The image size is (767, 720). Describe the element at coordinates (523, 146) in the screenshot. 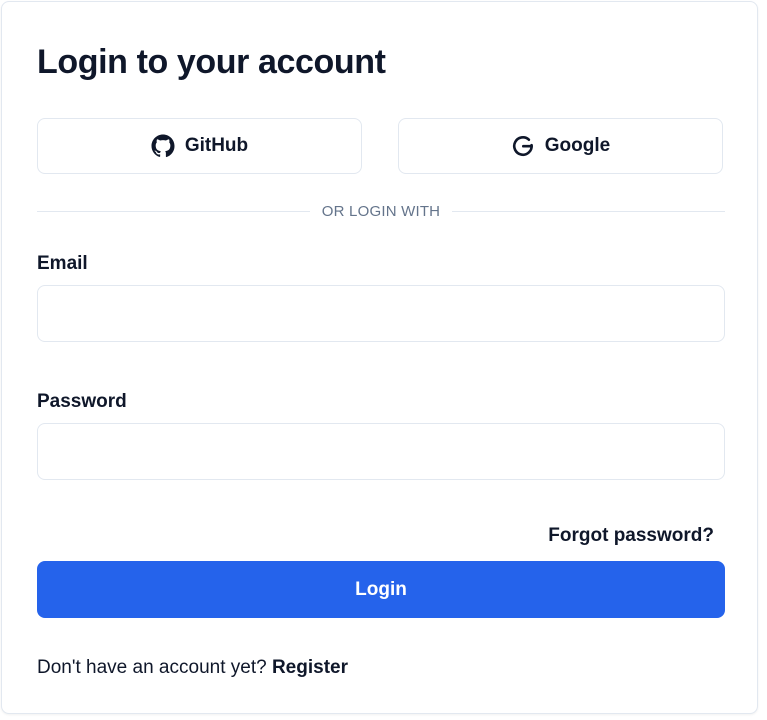

I see `google-icon` at that location.